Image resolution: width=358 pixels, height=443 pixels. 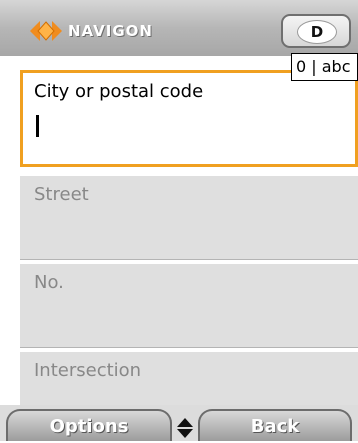 I want to click on text-cursor, so click(x=37, y=126).